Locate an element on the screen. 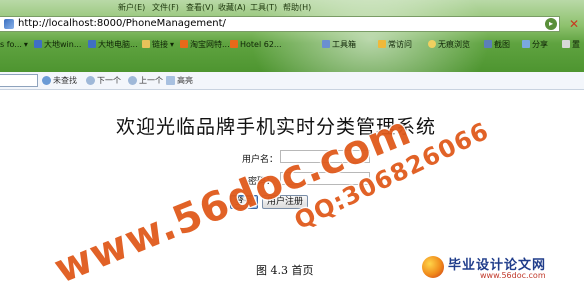 Image resolution: width=584 pixels, height=284 pixels. figure-caption: 图 4.3 首页 is located at coordinates (285, 270).